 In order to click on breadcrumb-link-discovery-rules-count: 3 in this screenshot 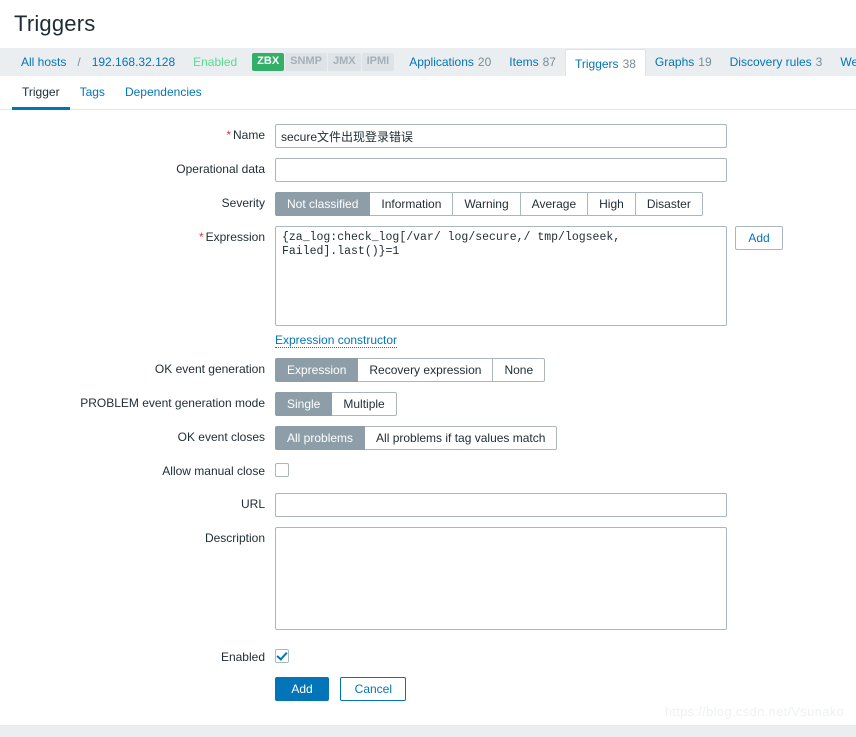, I will do `click(819, 62)`.